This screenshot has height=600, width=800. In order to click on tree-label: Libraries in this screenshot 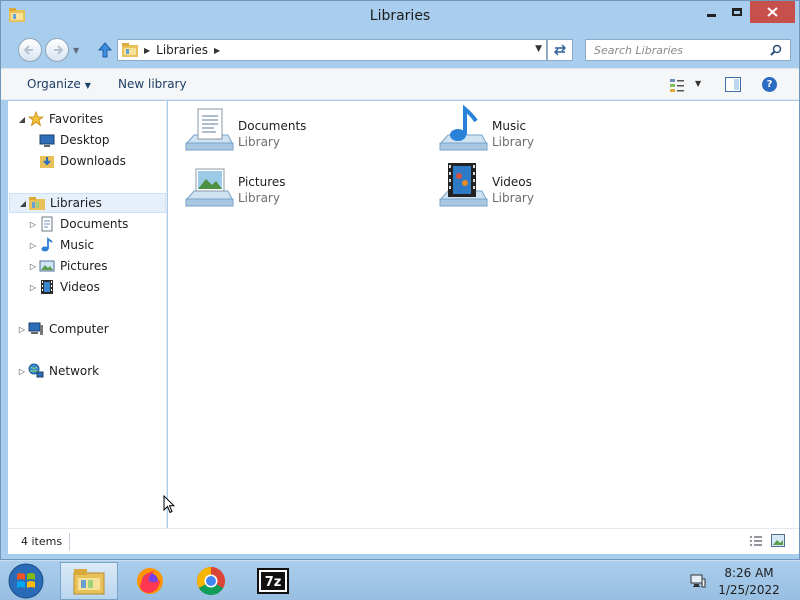, I will do `click(76, 203)`.